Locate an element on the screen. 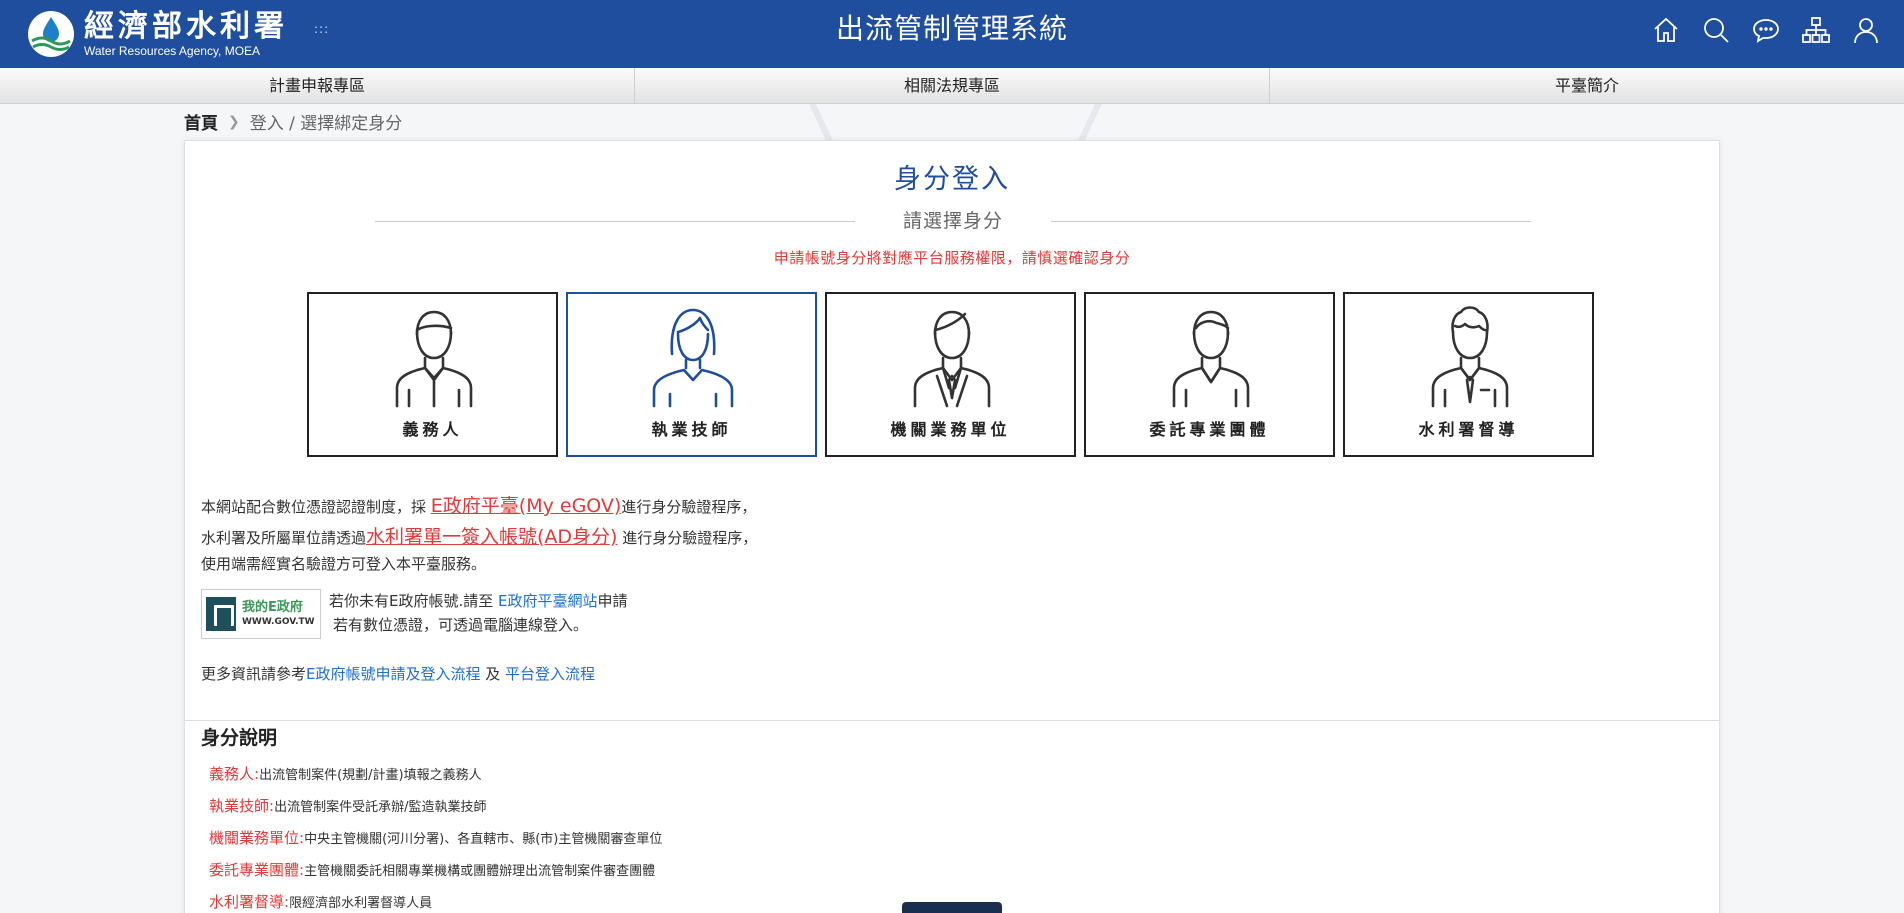  engineer-person-icon is located at coordinates (693, 358).